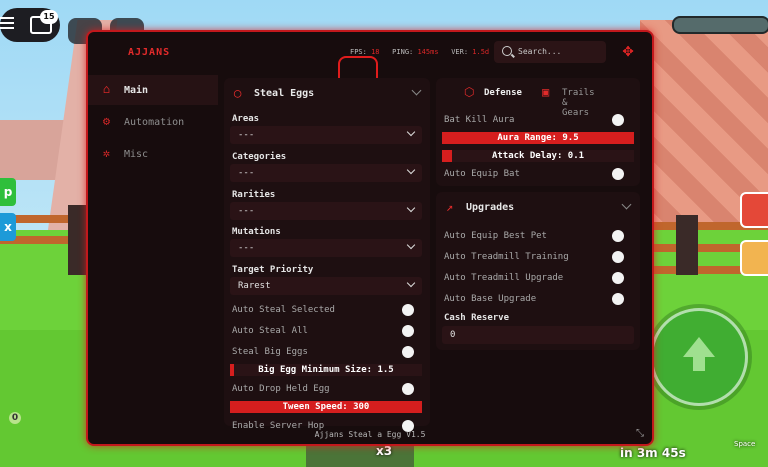  I want to click on attack-delay-slider: Attack Delay: 0.1, so click(538, 156).